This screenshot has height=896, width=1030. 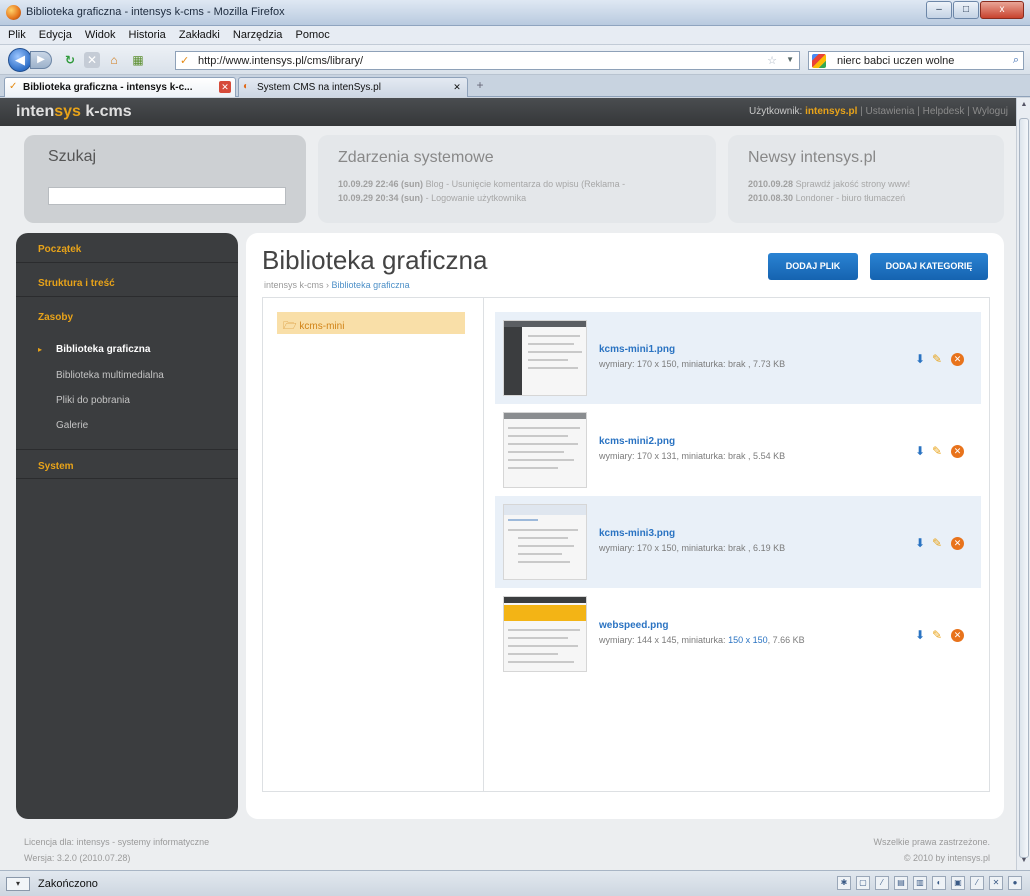 What do you see at coordinates (17, 35) in the screenshot?
I see `menu-file: Plik` at bounding box center [17, 35].